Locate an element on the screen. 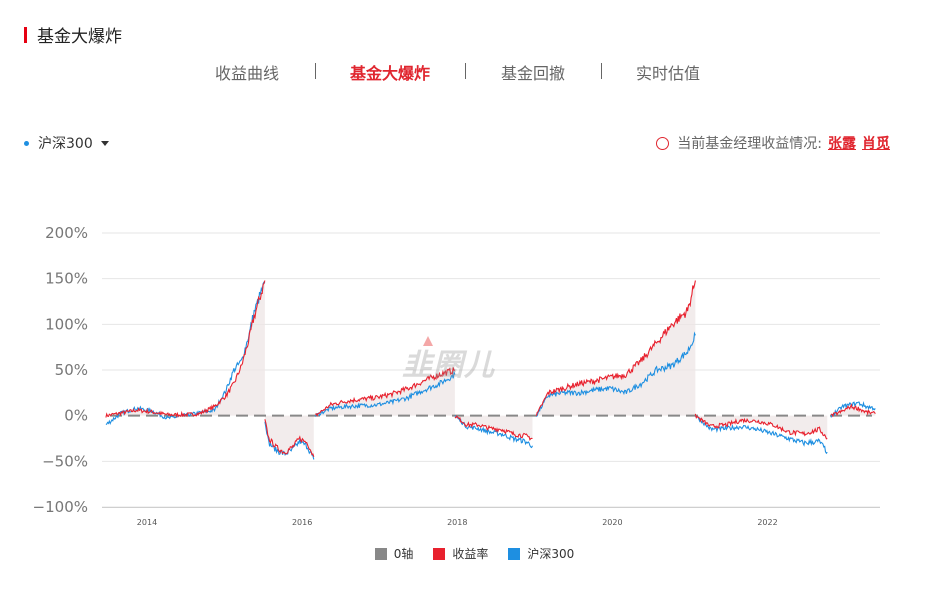  title-accent-bar is located at coordinates (25, 34).